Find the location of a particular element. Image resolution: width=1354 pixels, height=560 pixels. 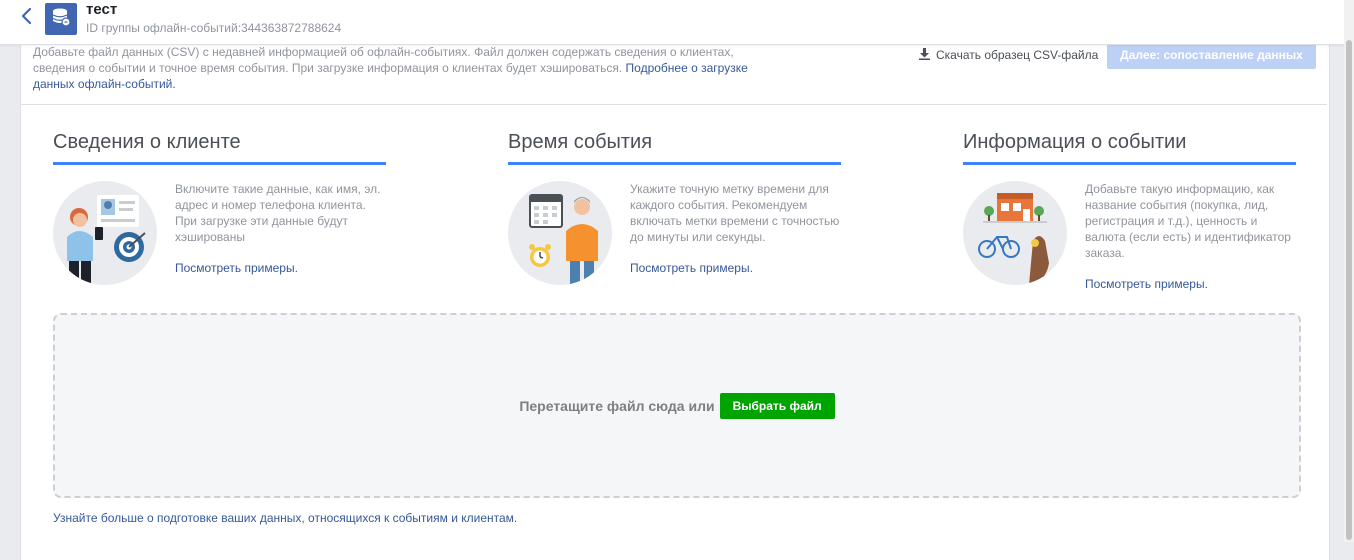

event-time-illustration is located at coordinates (560, 233).